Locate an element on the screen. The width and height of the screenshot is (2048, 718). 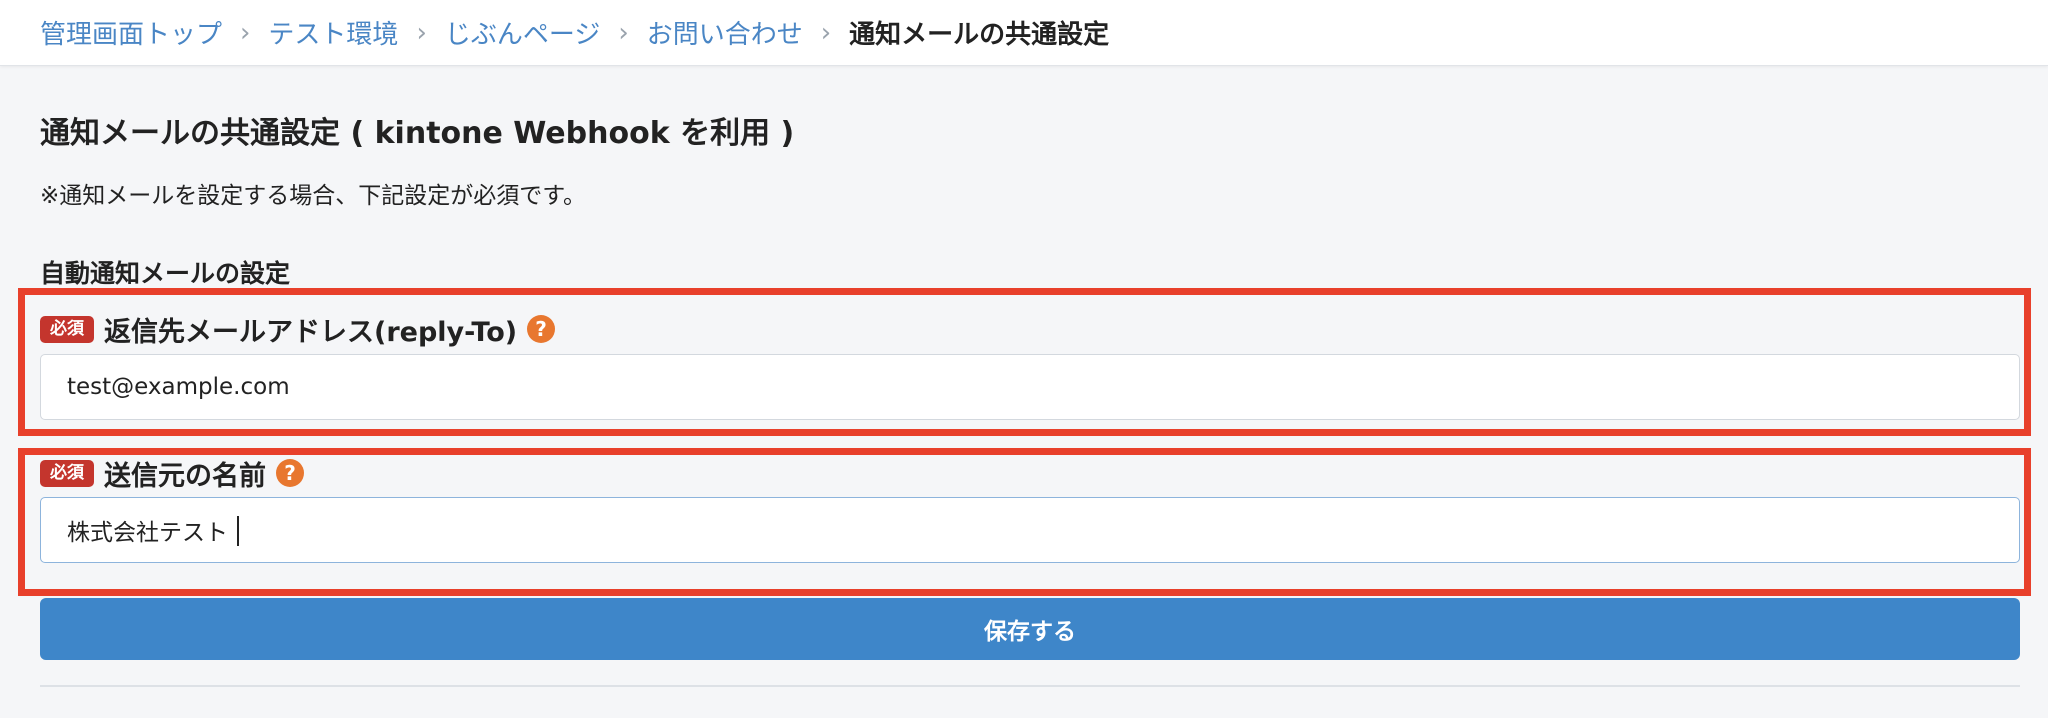
divider is located at coordinates (1030, 686).